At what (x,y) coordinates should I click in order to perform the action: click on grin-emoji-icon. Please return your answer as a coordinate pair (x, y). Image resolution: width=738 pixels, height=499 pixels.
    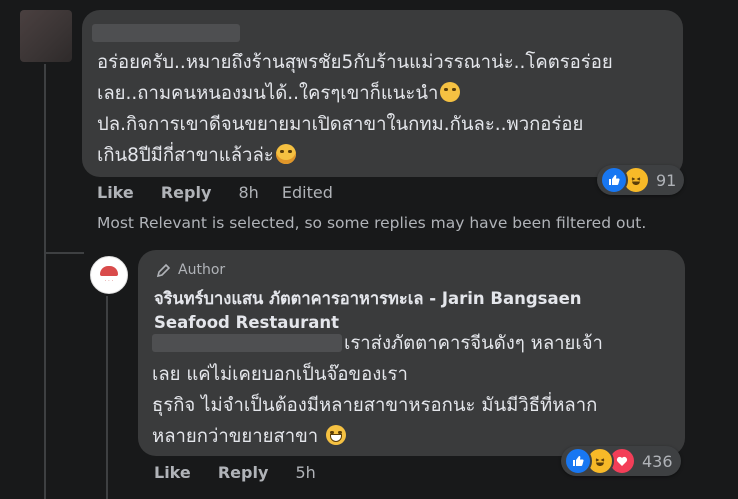
    Looking at the image, I should click on (336, 435).